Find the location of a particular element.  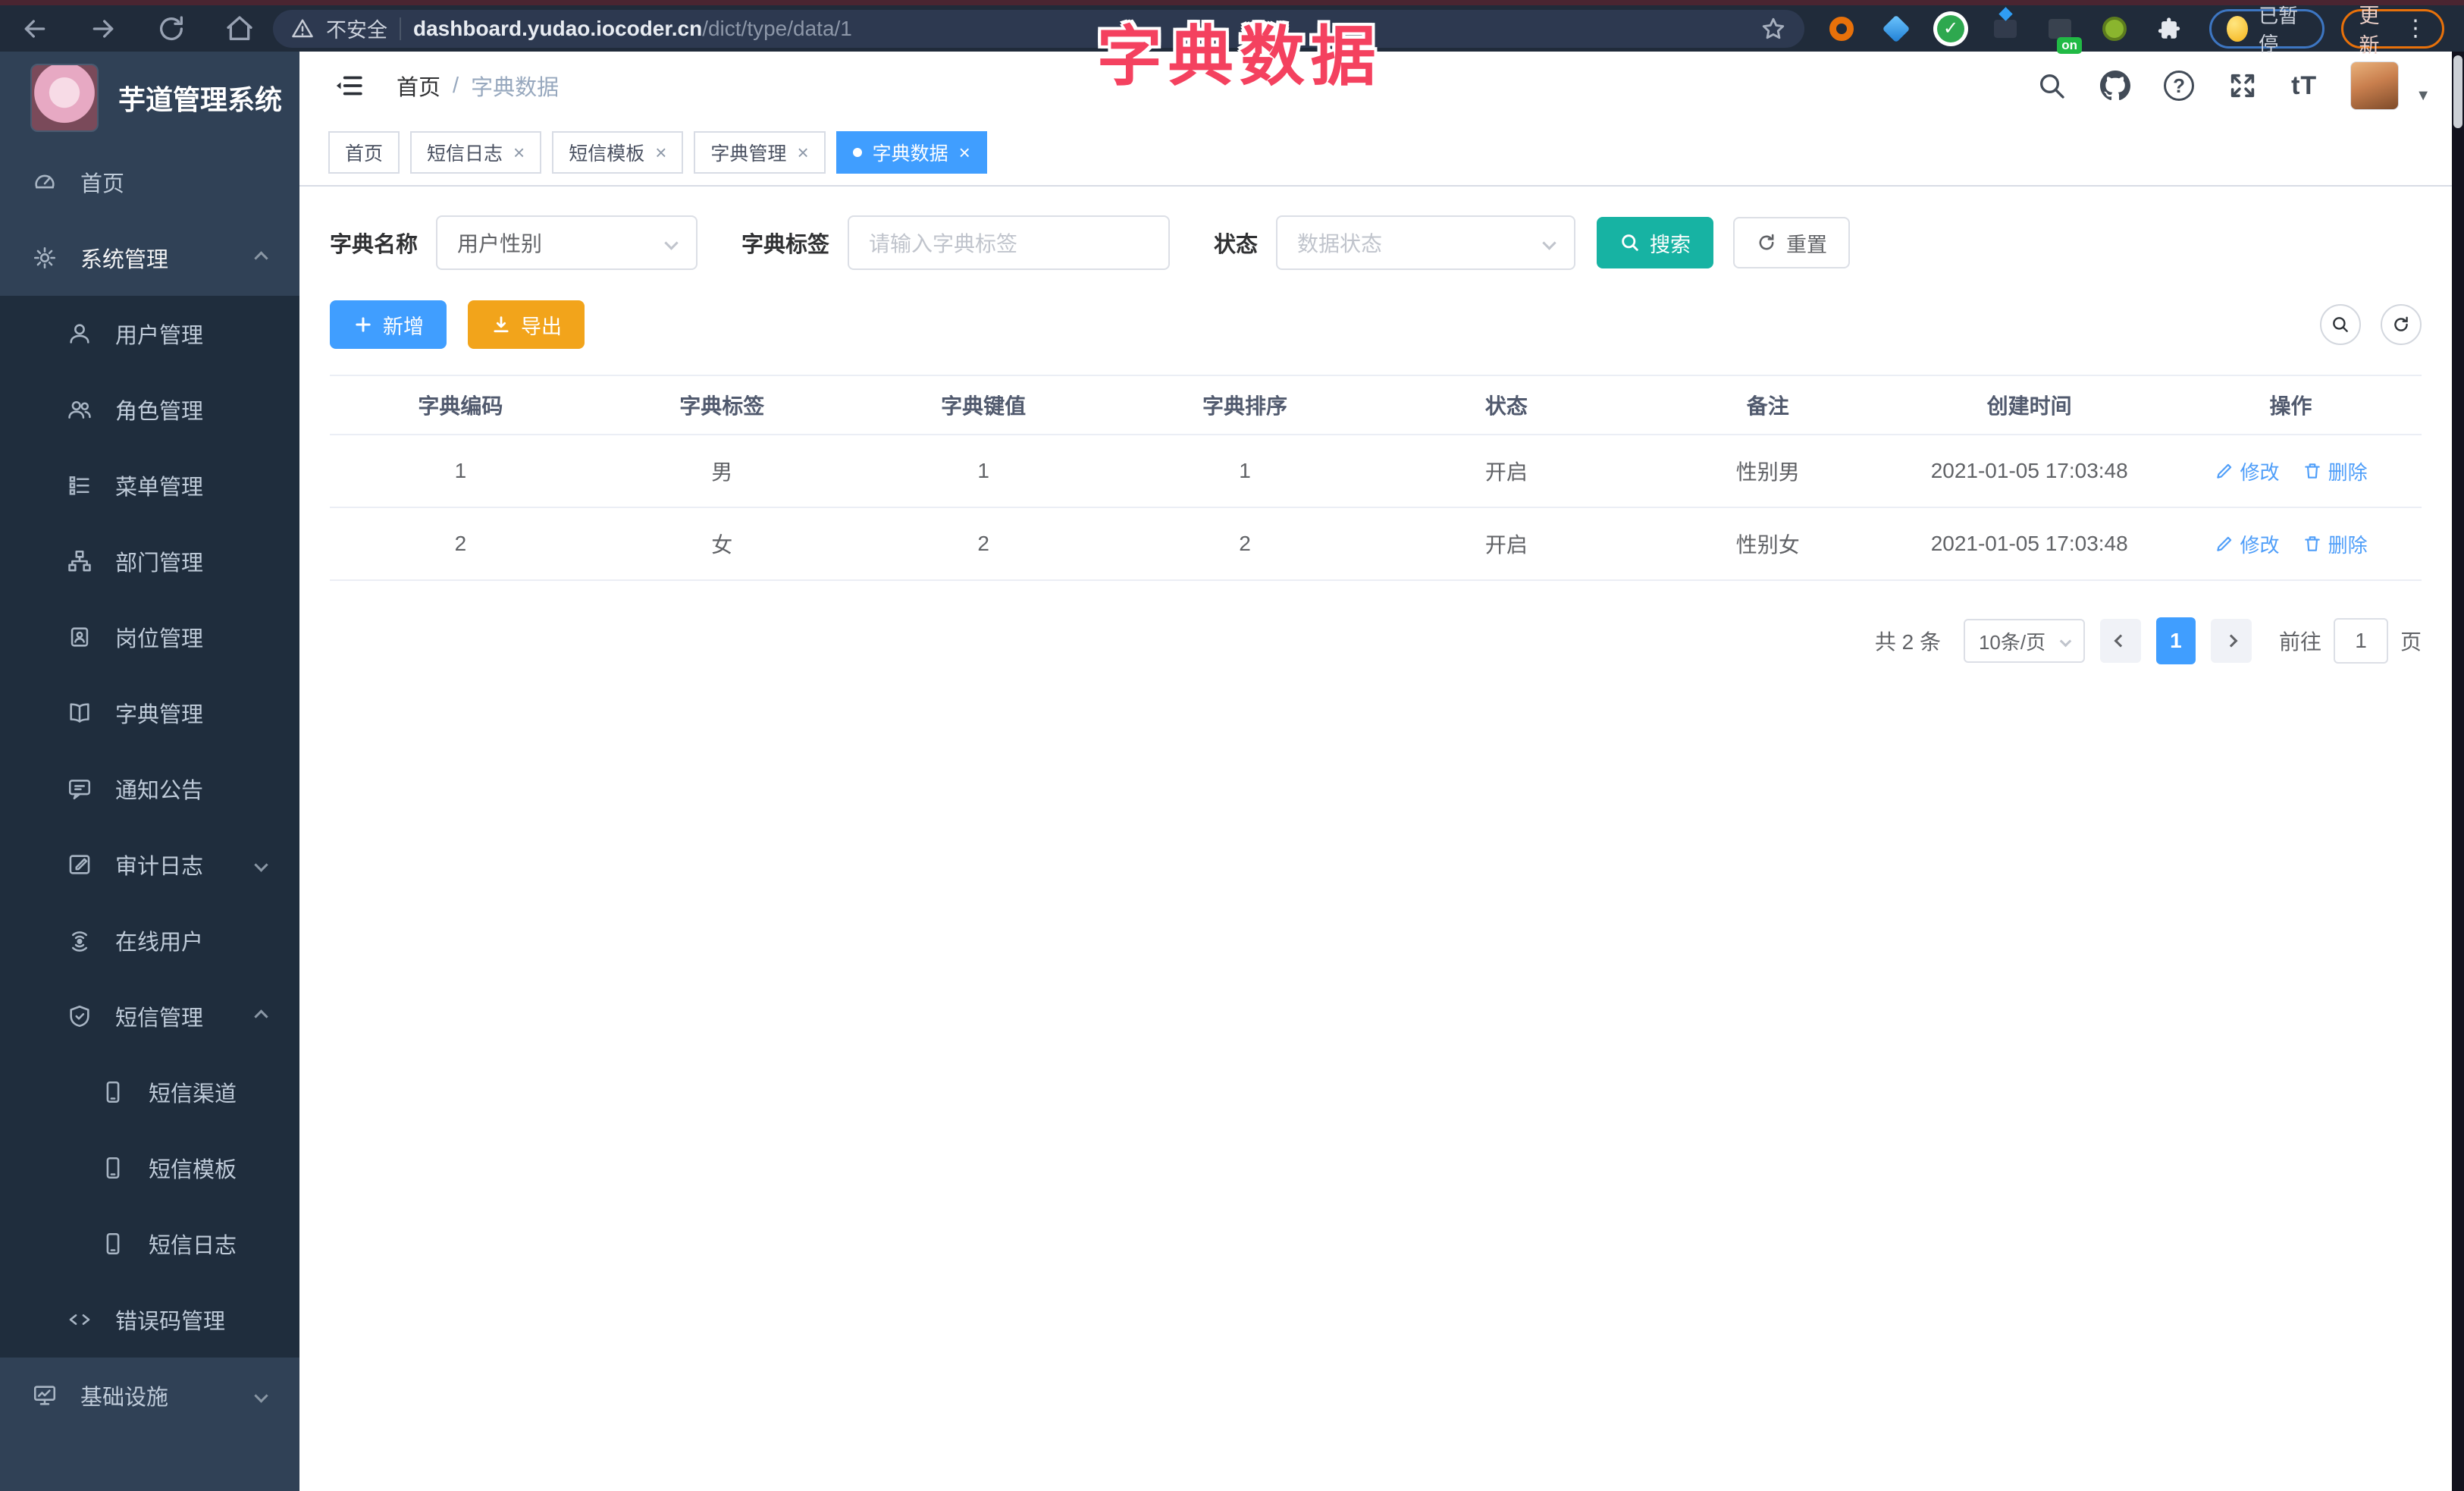

gear-icon is located at coordinates (44, 257).